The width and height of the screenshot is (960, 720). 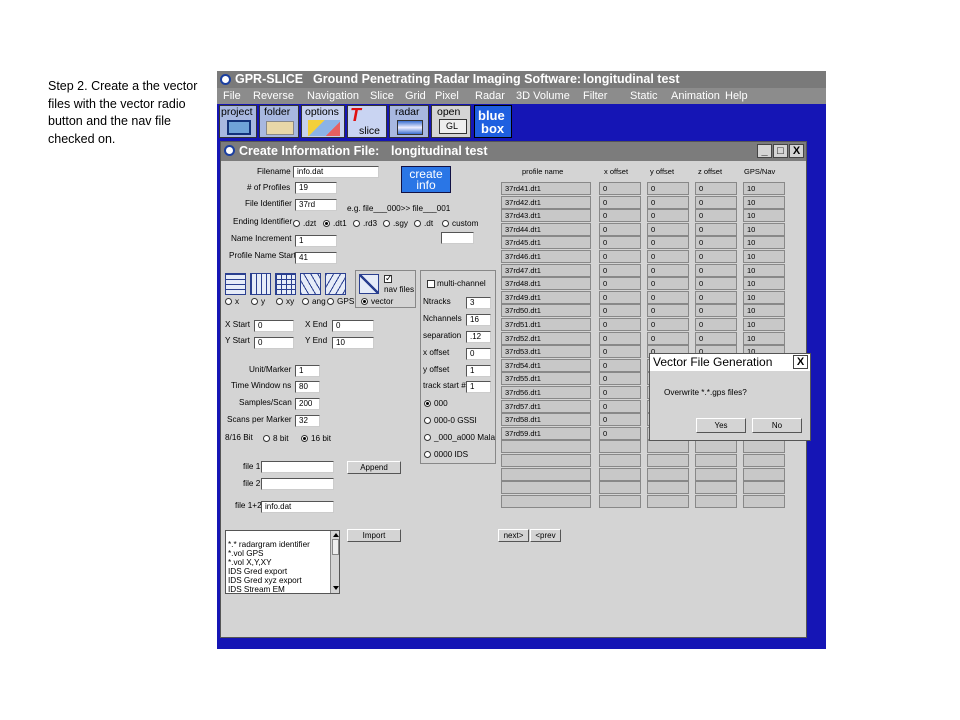 What do you see at coordinates (316, 241) in the screenshot?
I see `name-increment-input: 1` at bounding box center [316, 241].